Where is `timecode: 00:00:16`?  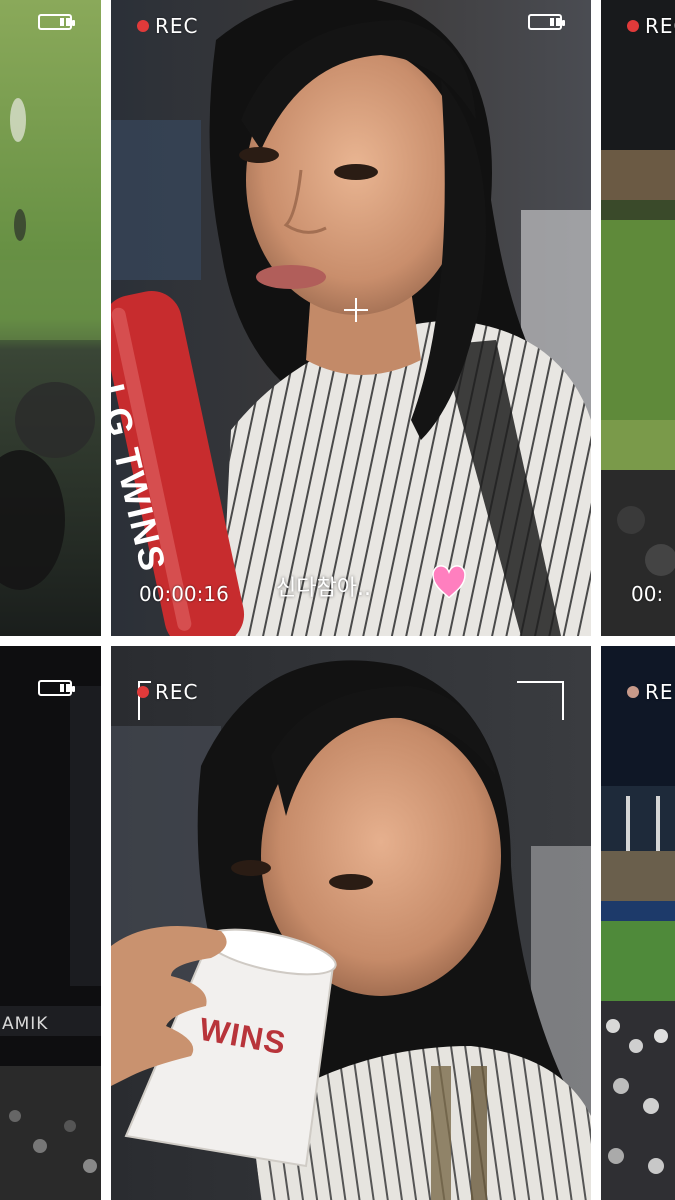 timecode: 00:00:16 is located at coordinates (184, 594).